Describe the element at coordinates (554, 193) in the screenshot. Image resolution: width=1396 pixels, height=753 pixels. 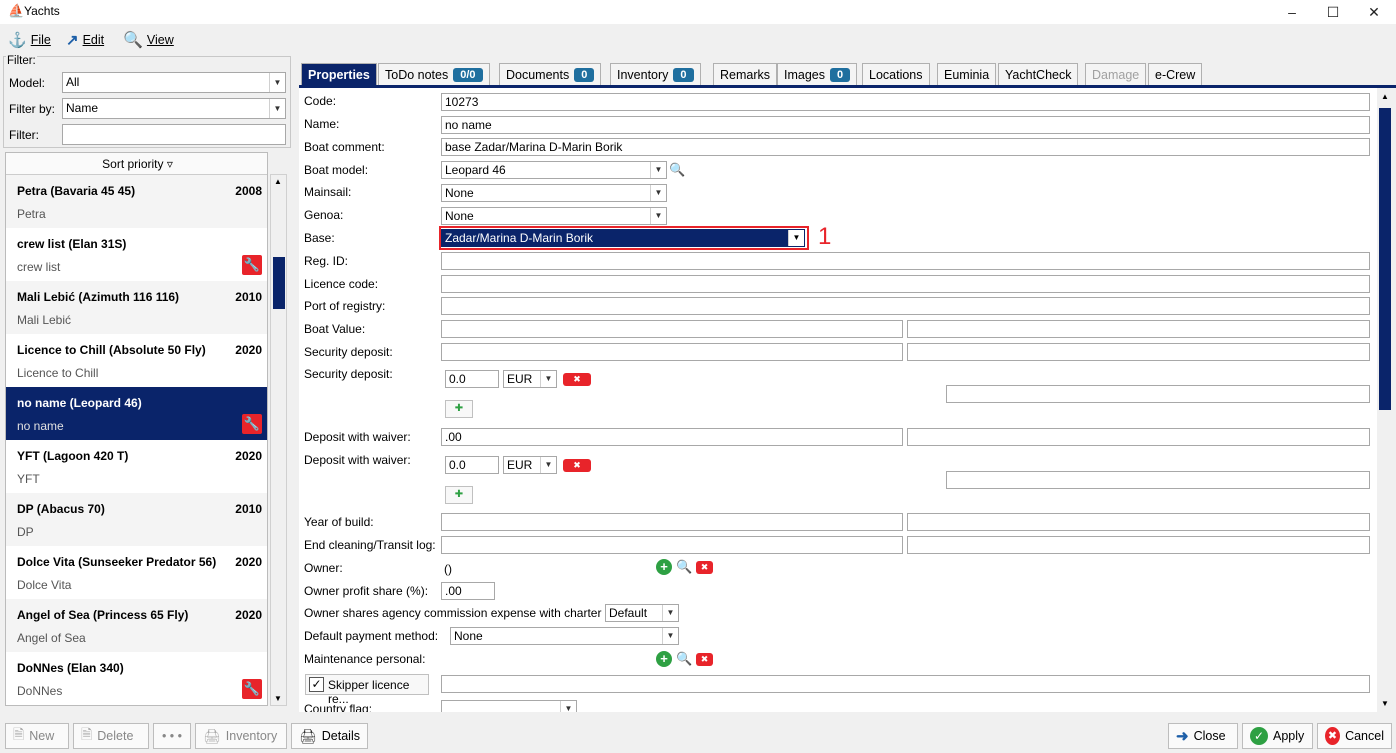
I see `mainsail-select: None ▼` at that location.